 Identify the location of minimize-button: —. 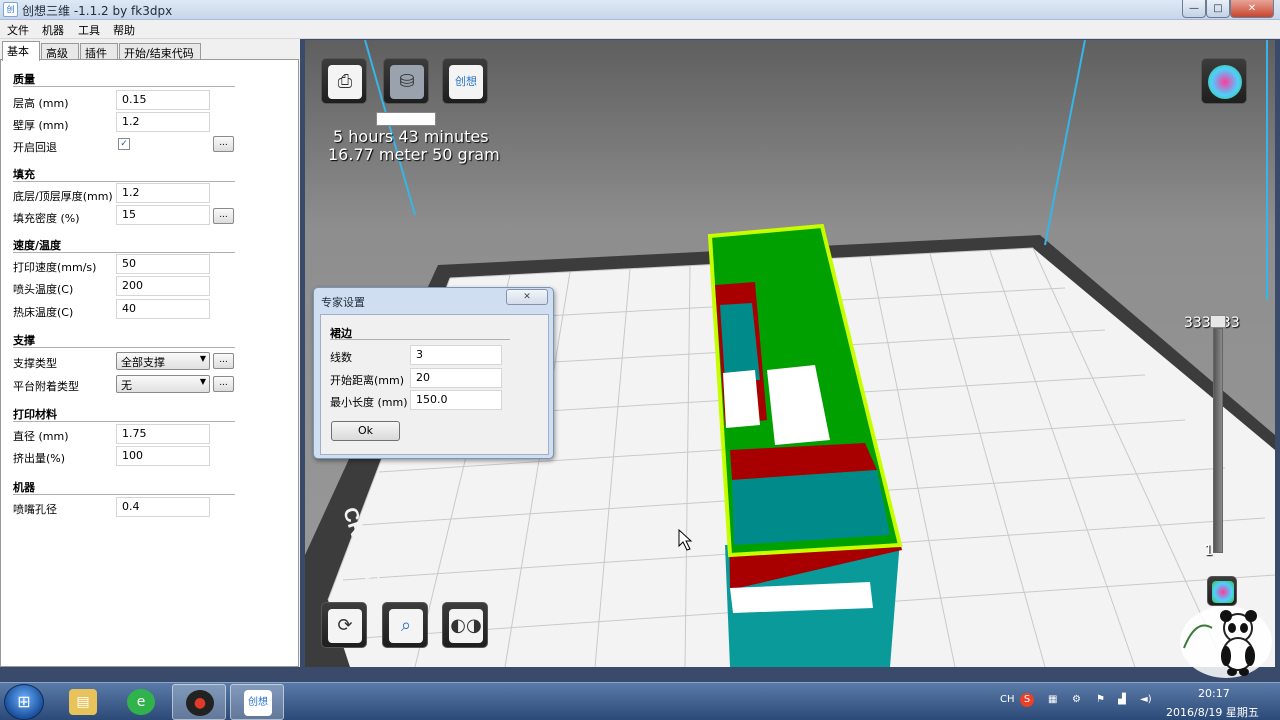
(1194, 9).